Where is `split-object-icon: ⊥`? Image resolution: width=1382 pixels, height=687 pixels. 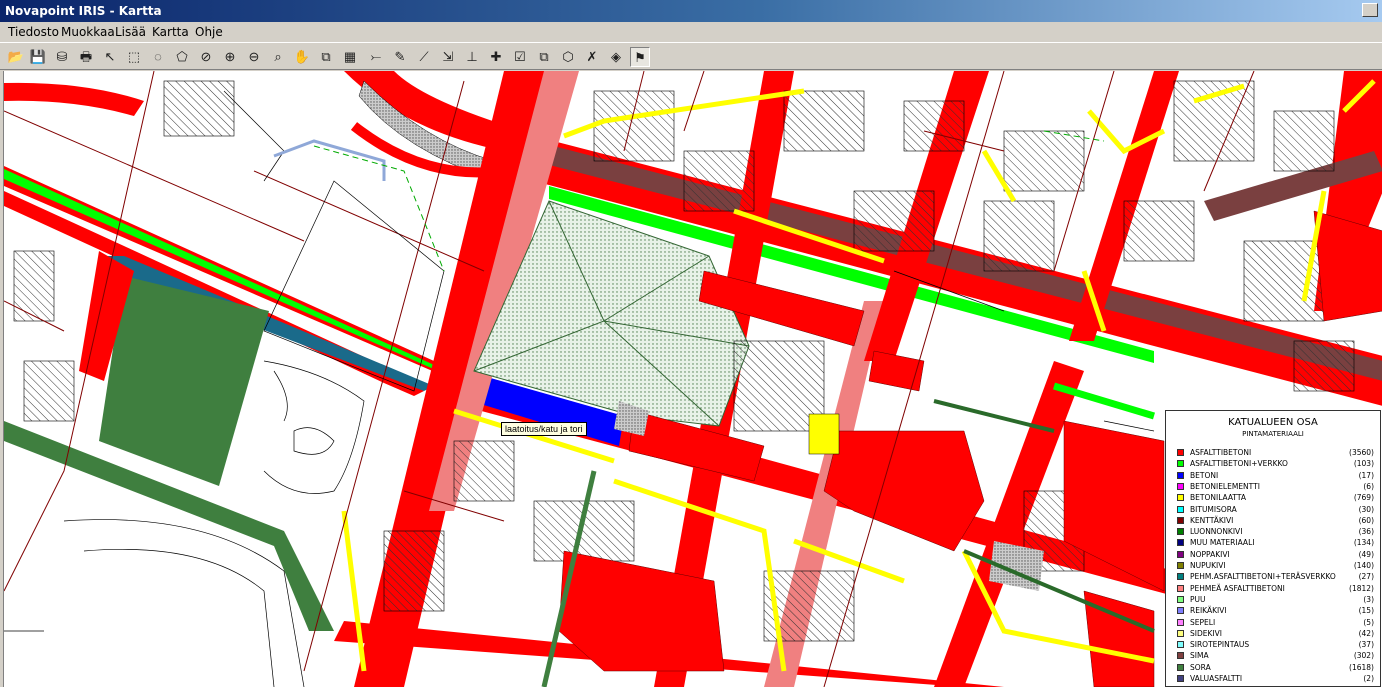
split-object-icon: ⊥ is located at coordinates (472, 57).